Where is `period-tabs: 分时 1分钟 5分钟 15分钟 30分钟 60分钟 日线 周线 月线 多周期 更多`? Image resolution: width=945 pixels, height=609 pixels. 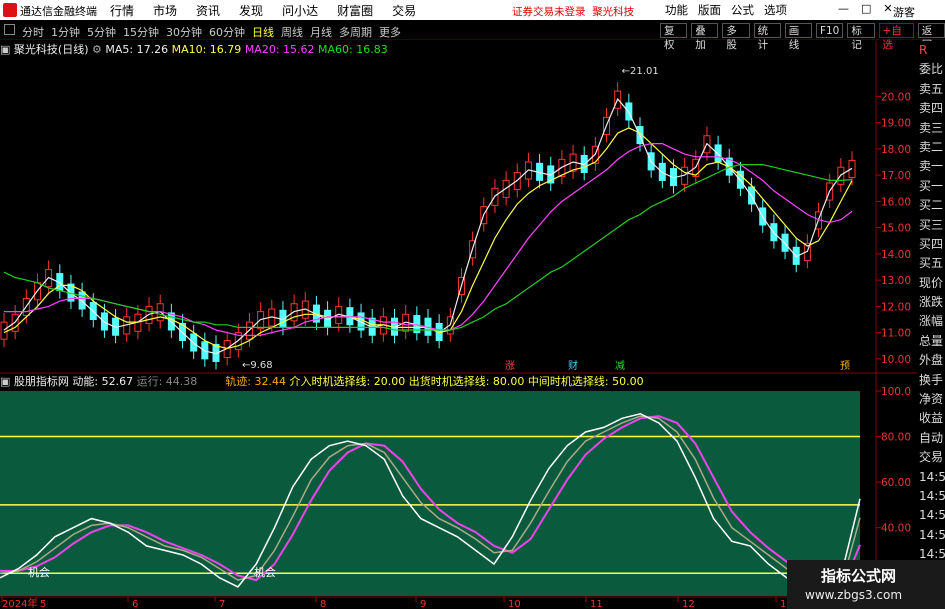
period-tabs: 分时 1分钟 5分钟 15分钟 30分钟 60分钟 日线 周线 月线 多周期 更多 is located at coordinates (211, 32).